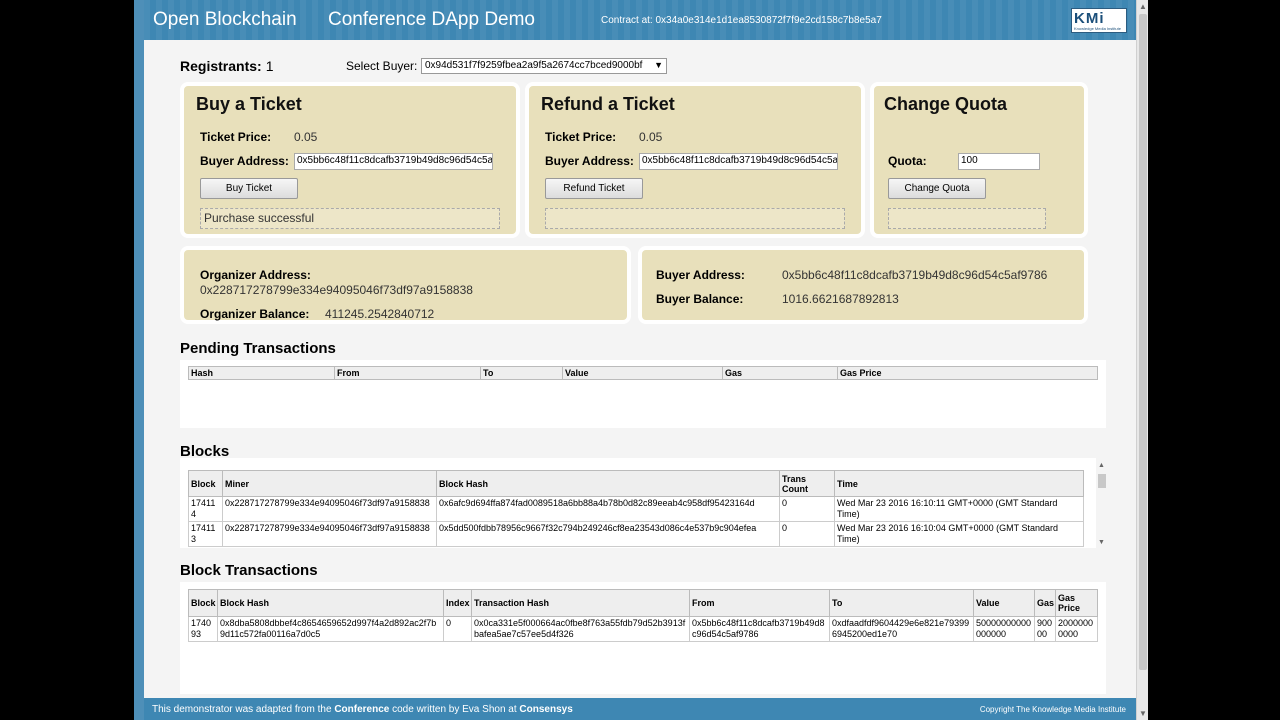  I want to click on registrants: Registrants: 1, so click(226, 66).